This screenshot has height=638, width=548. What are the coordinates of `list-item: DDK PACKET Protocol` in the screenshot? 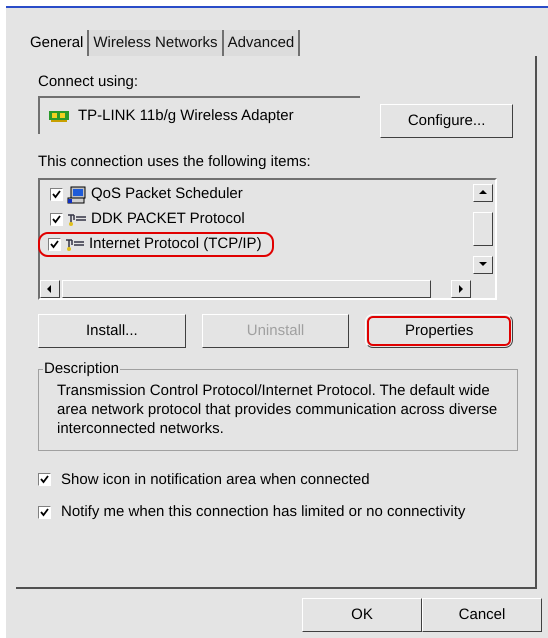 It's located at (148, 219).